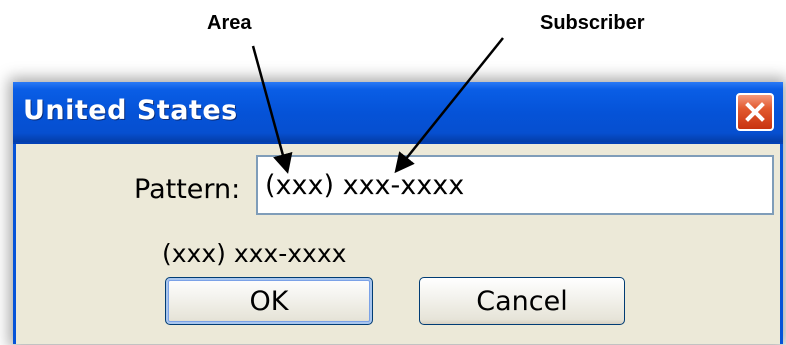  I want to click on subscriber-annotation-label: Subscriber, so click(592, 23).